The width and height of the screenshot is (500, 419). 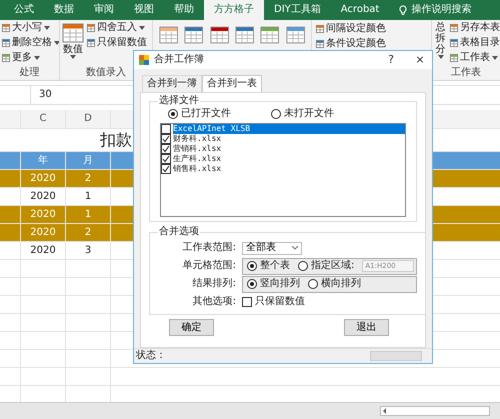 I want to click on ribbon-button: 工作表, so click(x=475, y=58).